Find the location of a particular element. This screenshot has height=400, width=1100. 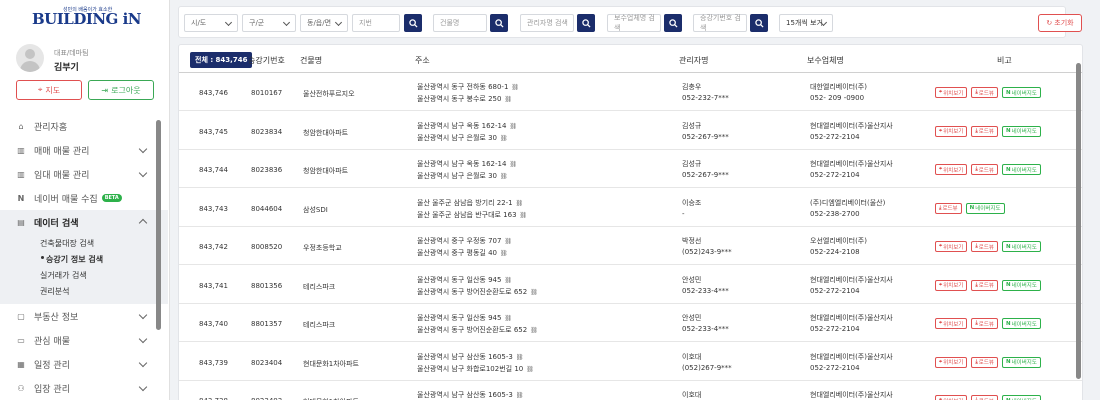

gugun-select: 구/군 is located at coordinates (269, 23).